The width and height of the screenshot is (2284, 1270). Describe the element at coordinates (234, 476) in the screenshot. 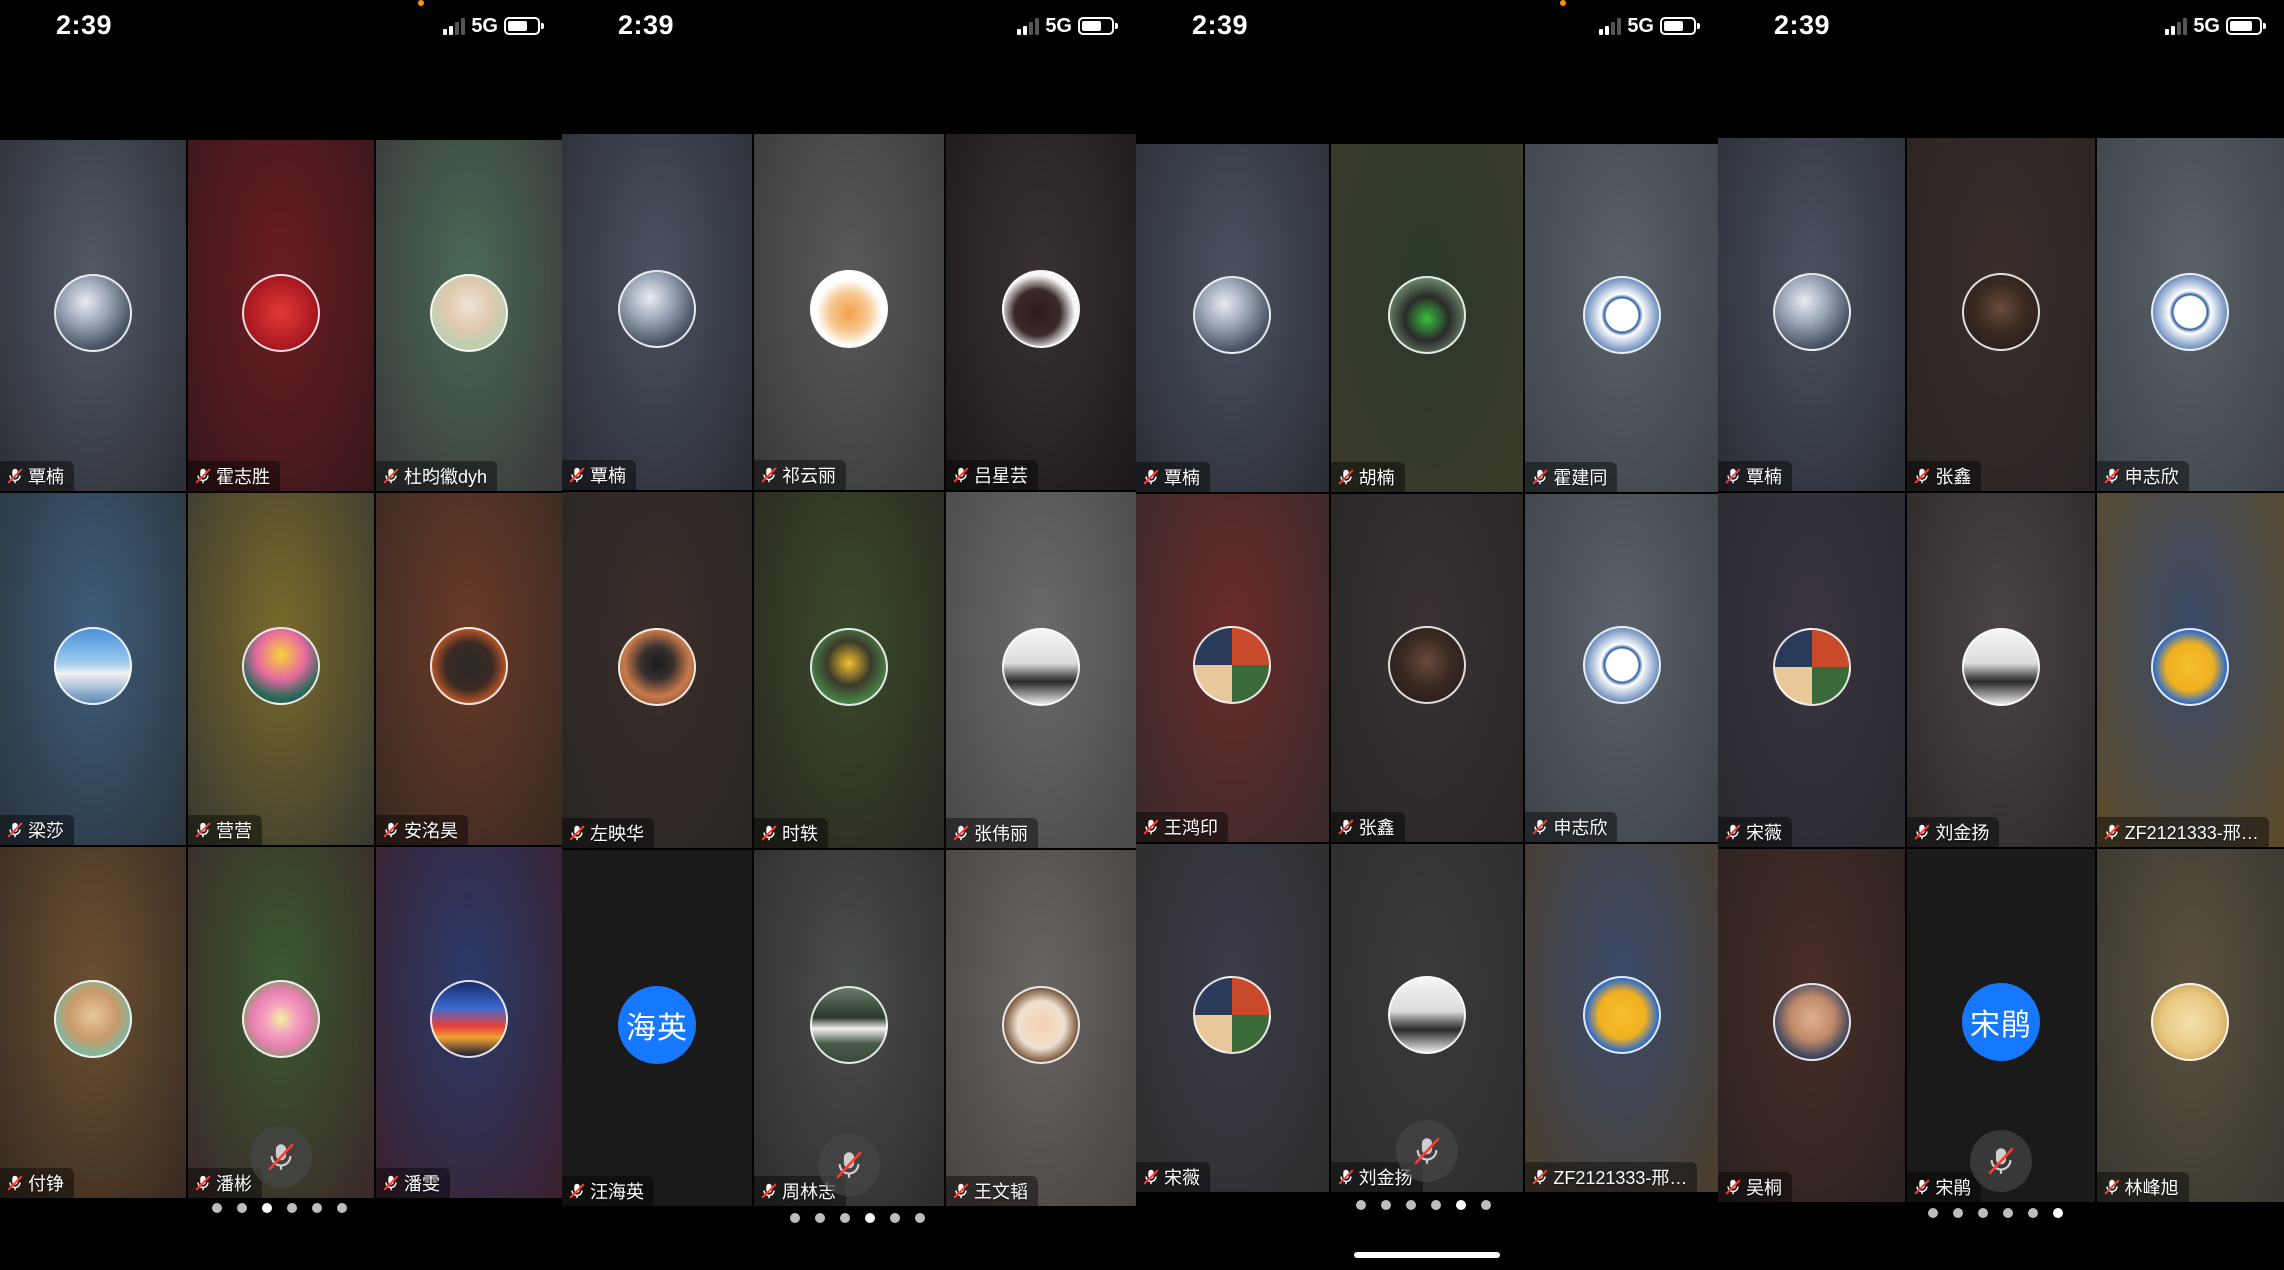

I see `participant-nameplate: 霍志胜` at that location.